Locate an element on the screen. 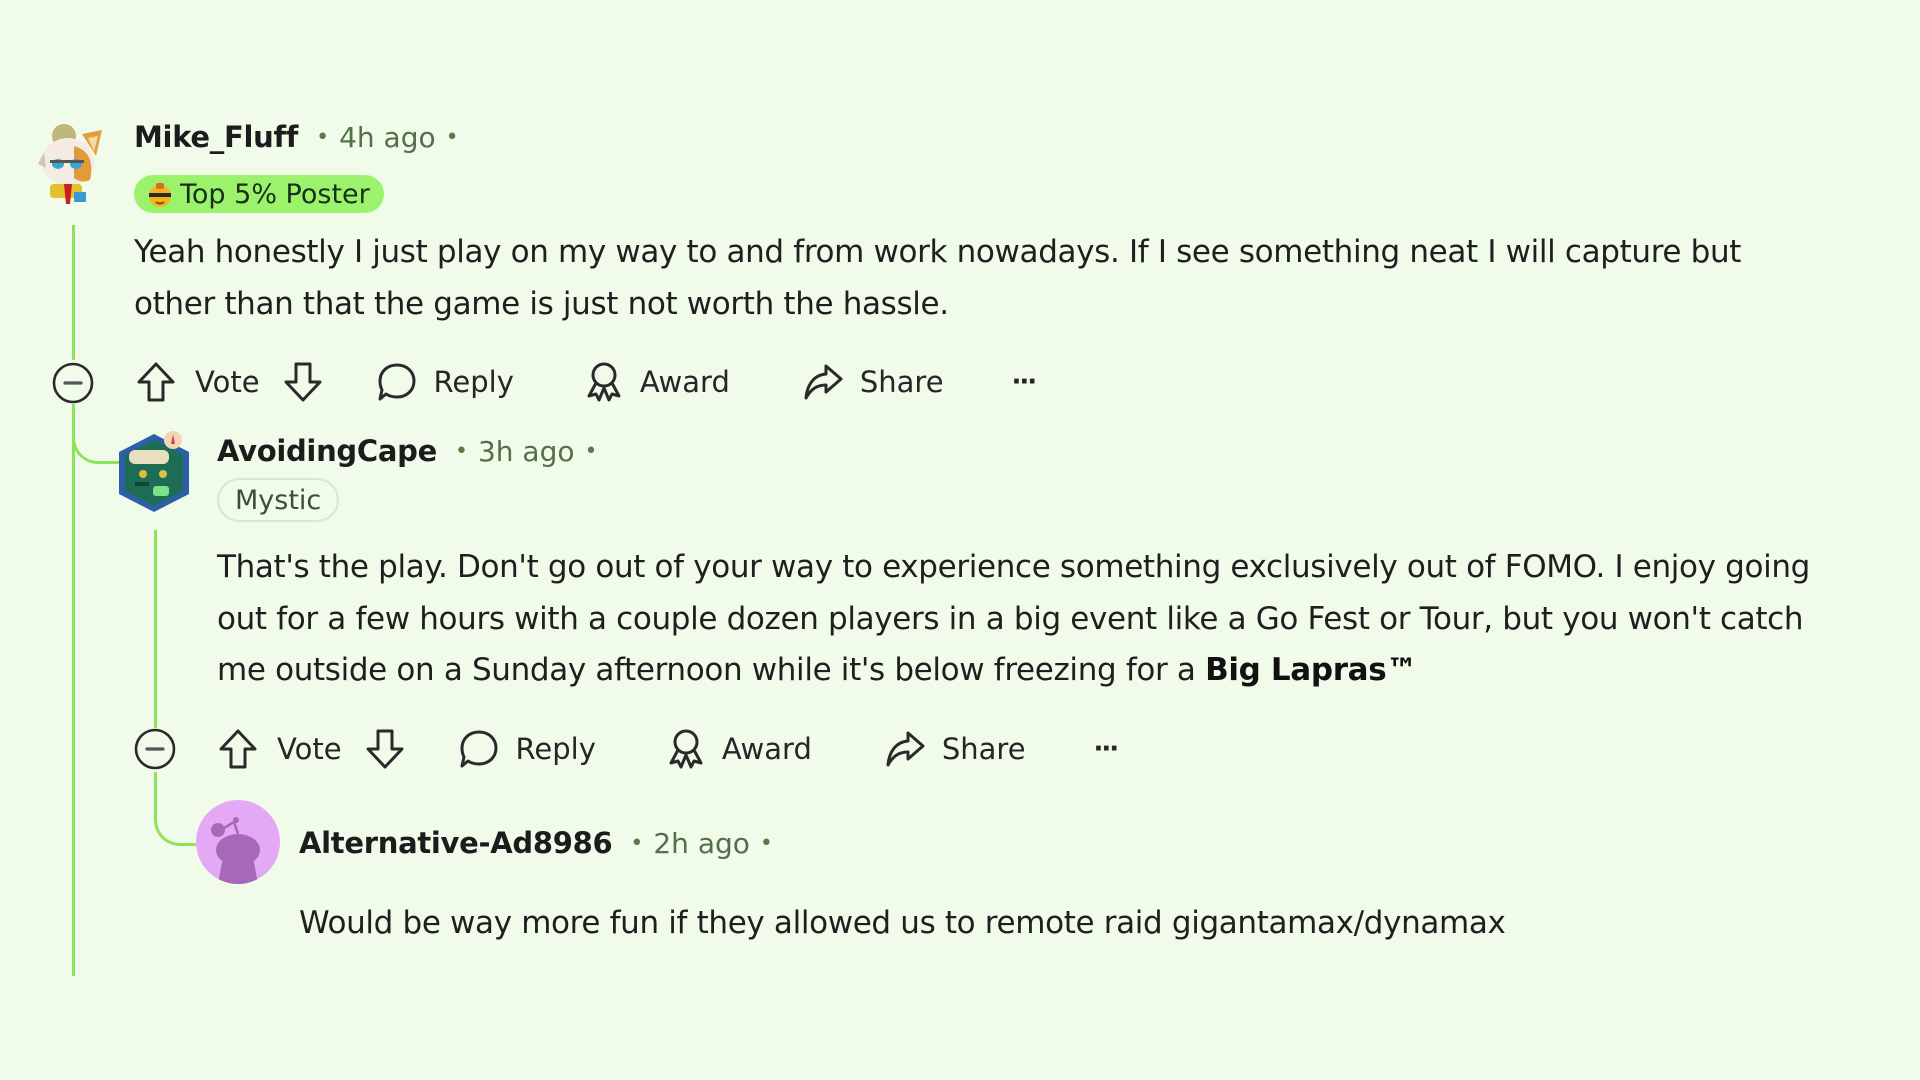 The height and width of the screenshot is (1080, 1920). comment-meta: Mike_Fluff • 4h ago • is located at coordinates (301, 137).